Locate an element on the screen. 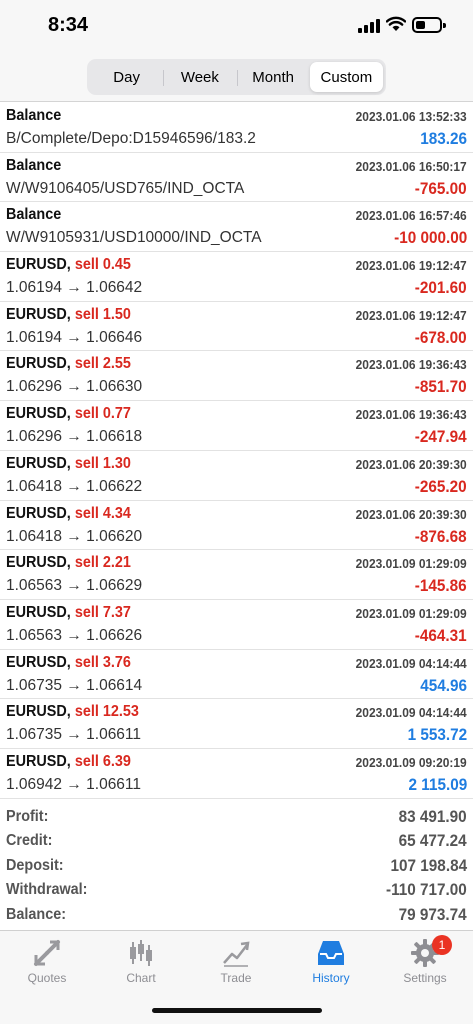 This screenshot has height=1024, width=473. deal-side: sell 6.39 is located at coordinates (102, 761).